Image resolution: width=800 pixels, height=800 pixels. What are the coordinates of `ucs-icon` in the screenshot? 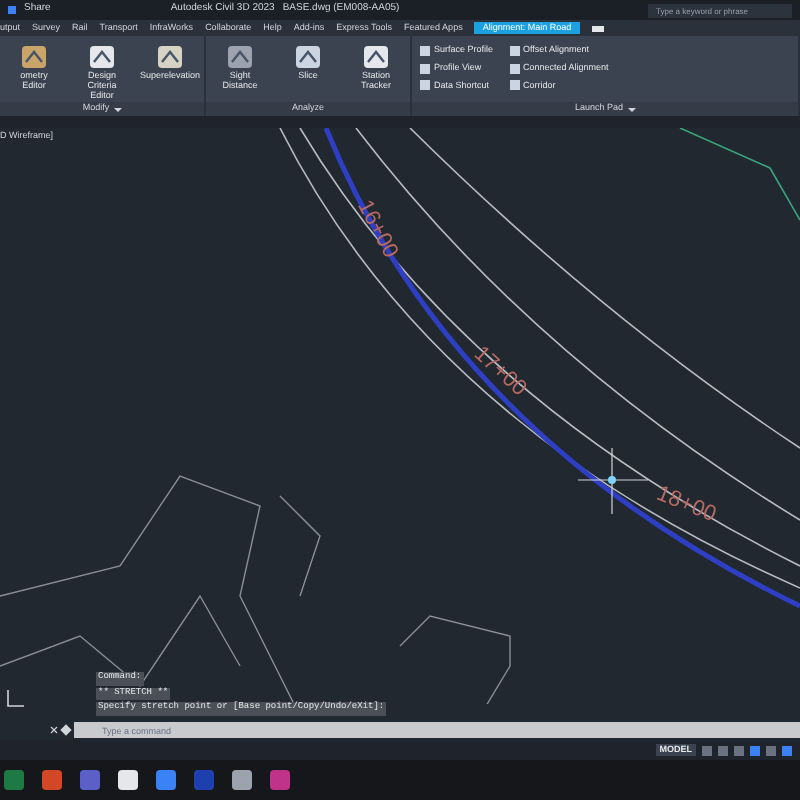 It's located at (16, 698).